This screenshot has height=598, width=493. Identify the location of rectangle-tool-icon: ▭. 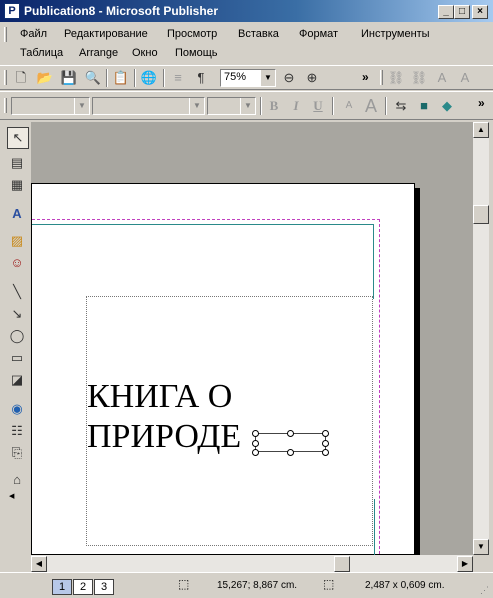
(17, 358).